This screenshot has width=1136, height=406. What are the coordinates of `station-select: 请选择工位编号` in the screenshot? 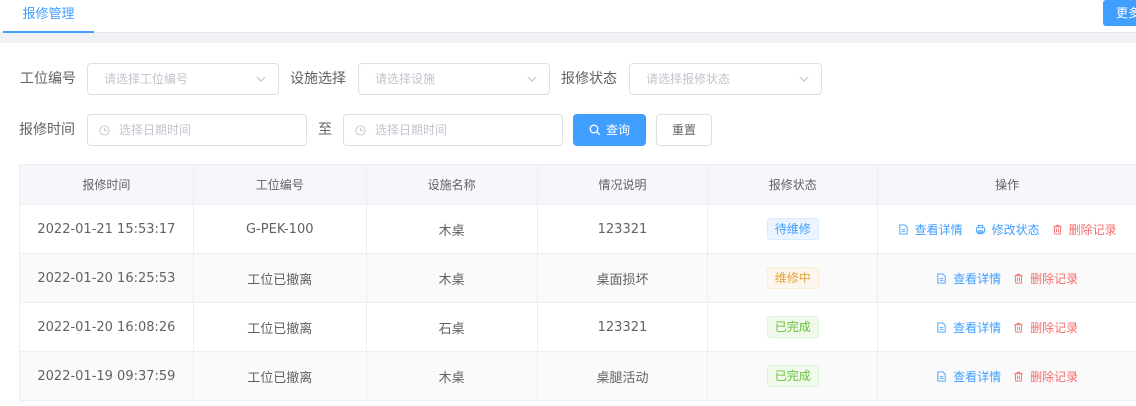 It's located at (183, 79).